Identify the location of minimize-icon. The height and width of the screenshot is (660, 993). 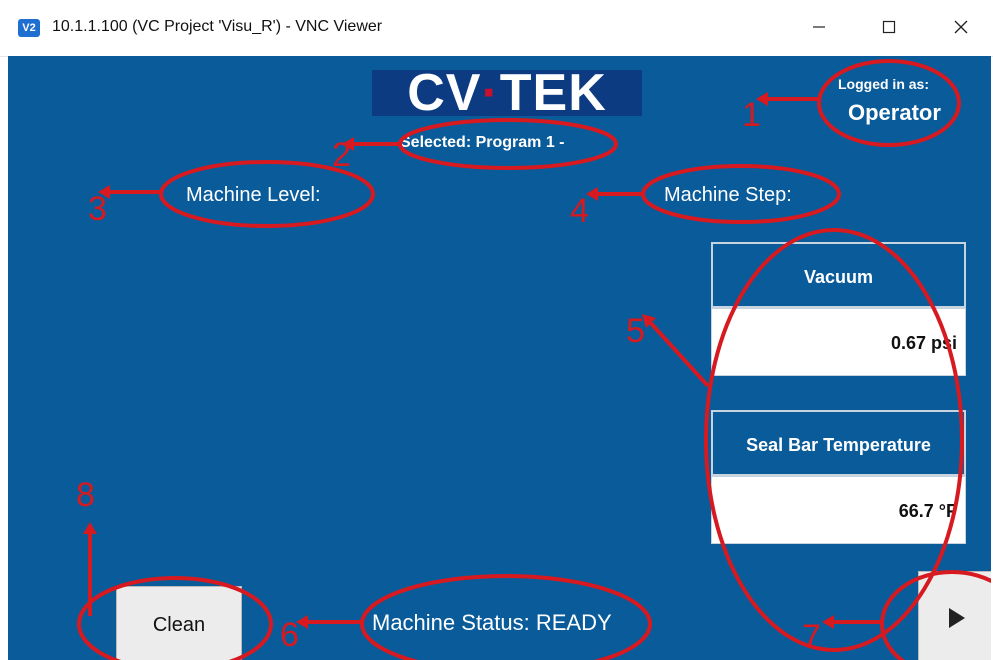
(819, 27).